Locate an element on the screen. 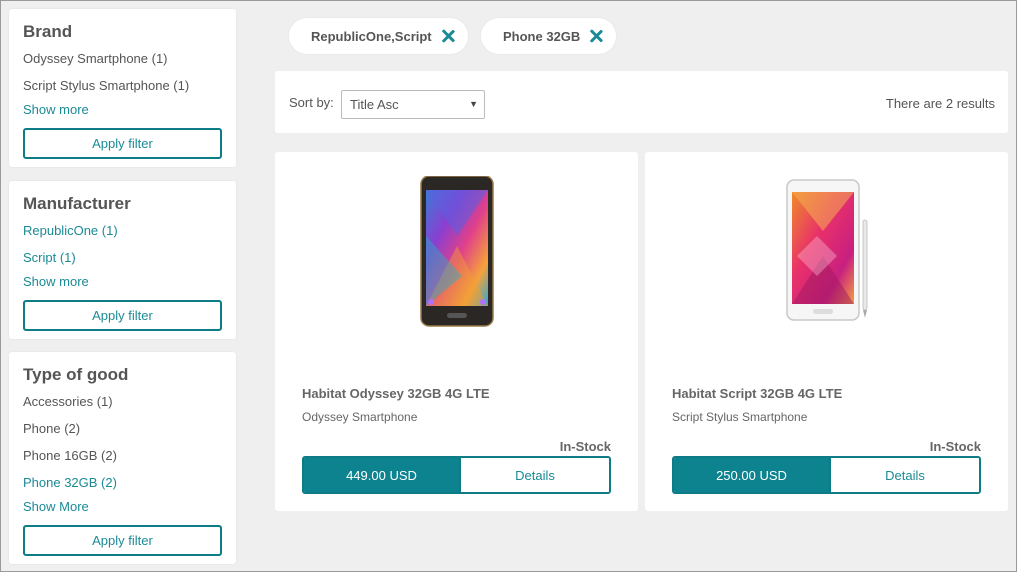 Image resolution: width=1017 pixels, height=572 pixels. filter-item-accessories: Accessories (1) is located at coordinates (122, 401).